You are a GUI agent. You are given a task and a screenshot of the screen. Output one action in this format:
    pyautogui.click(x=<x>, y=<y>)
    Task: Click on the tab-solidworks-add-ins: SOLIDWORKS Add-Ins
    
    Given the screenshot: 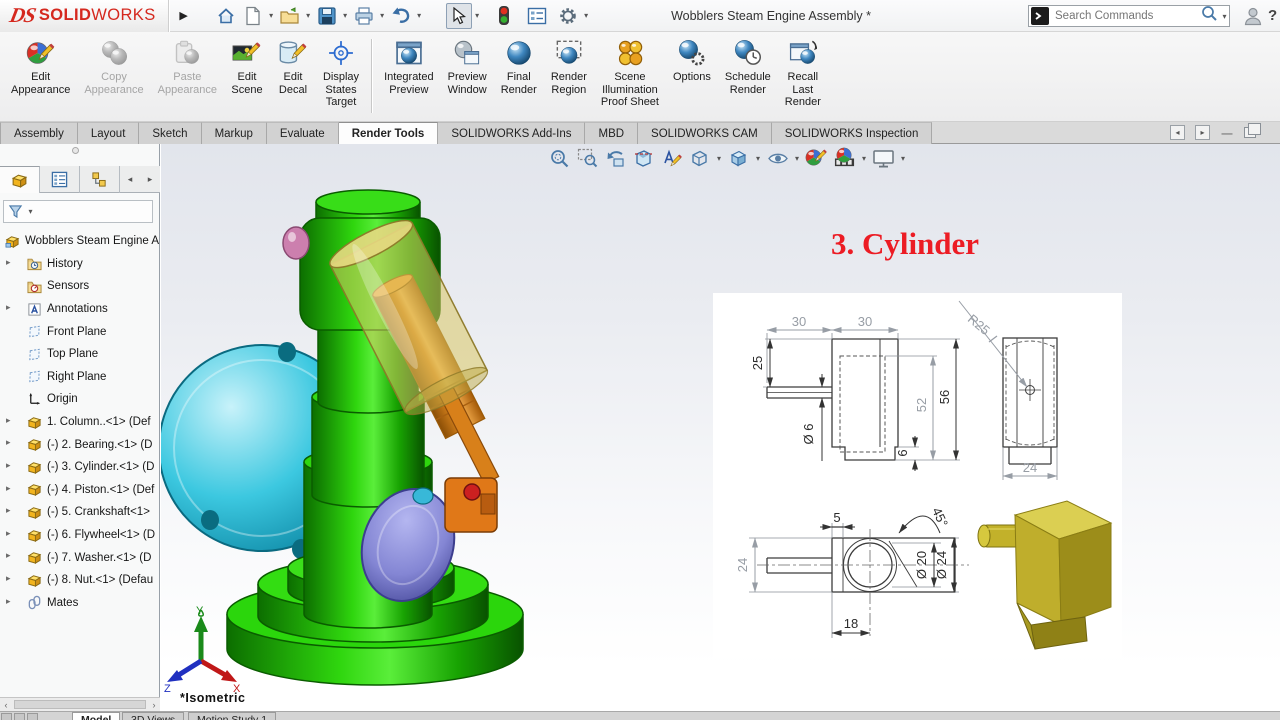 What is the action you would take?
    pyautogui.click(x=512, y=133)
    